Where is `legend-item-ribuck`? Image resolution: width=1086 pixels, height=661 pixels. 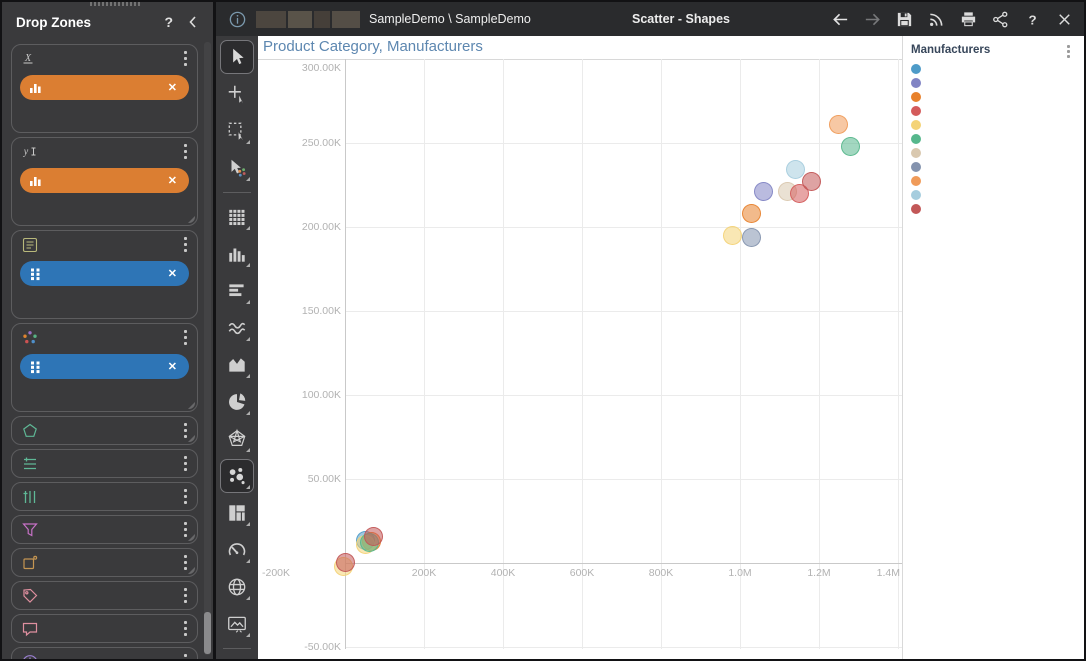
legend-item-ribuck is located at coordinates (996, 181).